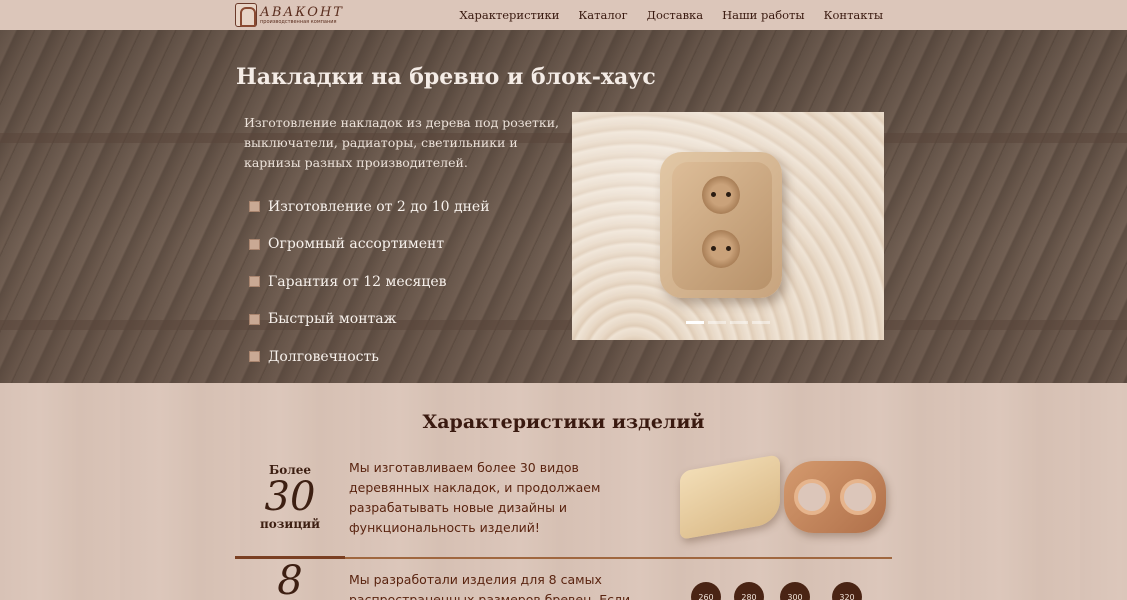 Image resolution: width=1127 pixels, height=600 pixels. Describe the element at coordinates (706, 591) in the screenshot. I see `size-badge: 260` at that location.